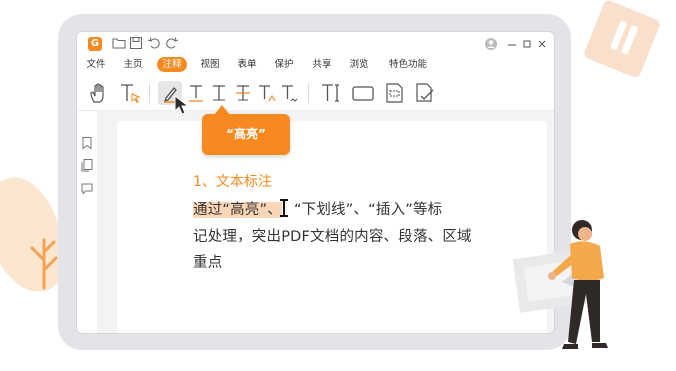 Image resolution: width=676 pixels, height=371 pixels. What do you see at coordinates (232, 182) in the screenshot?
I see `doc-heading: 1、文本标注` at bounding box center [232, 182].